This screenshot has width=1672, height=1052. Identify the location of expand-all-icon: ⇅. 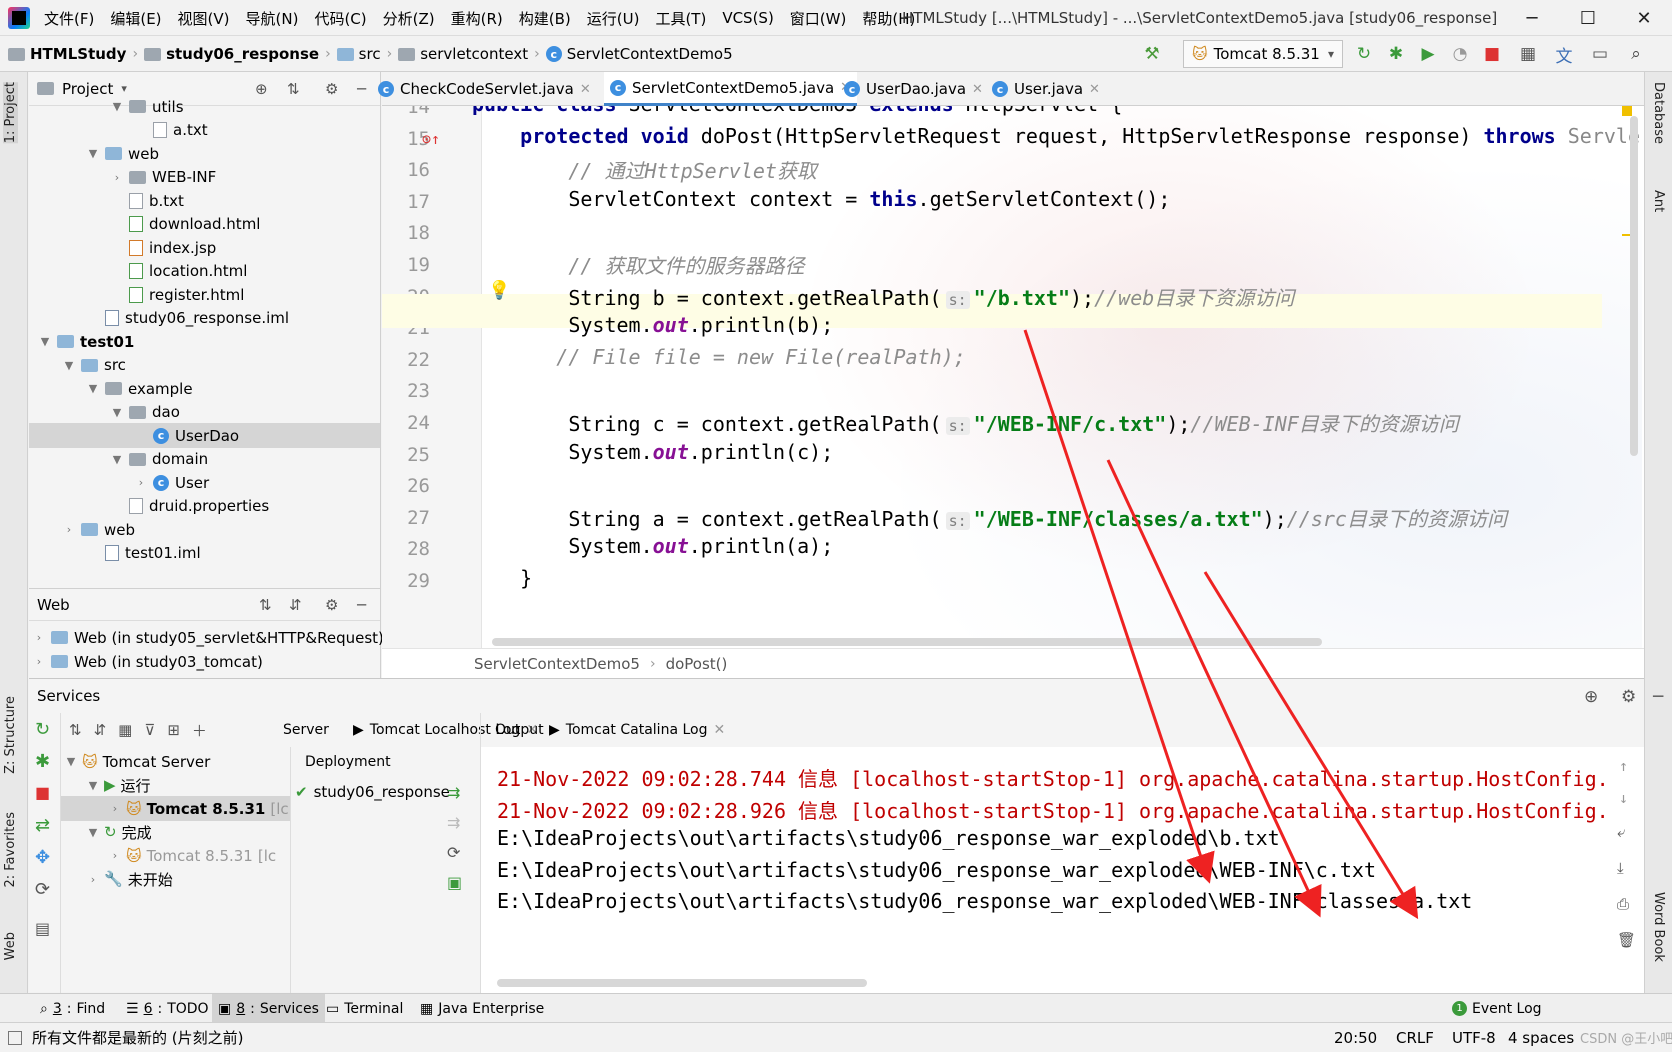
(265, 605).